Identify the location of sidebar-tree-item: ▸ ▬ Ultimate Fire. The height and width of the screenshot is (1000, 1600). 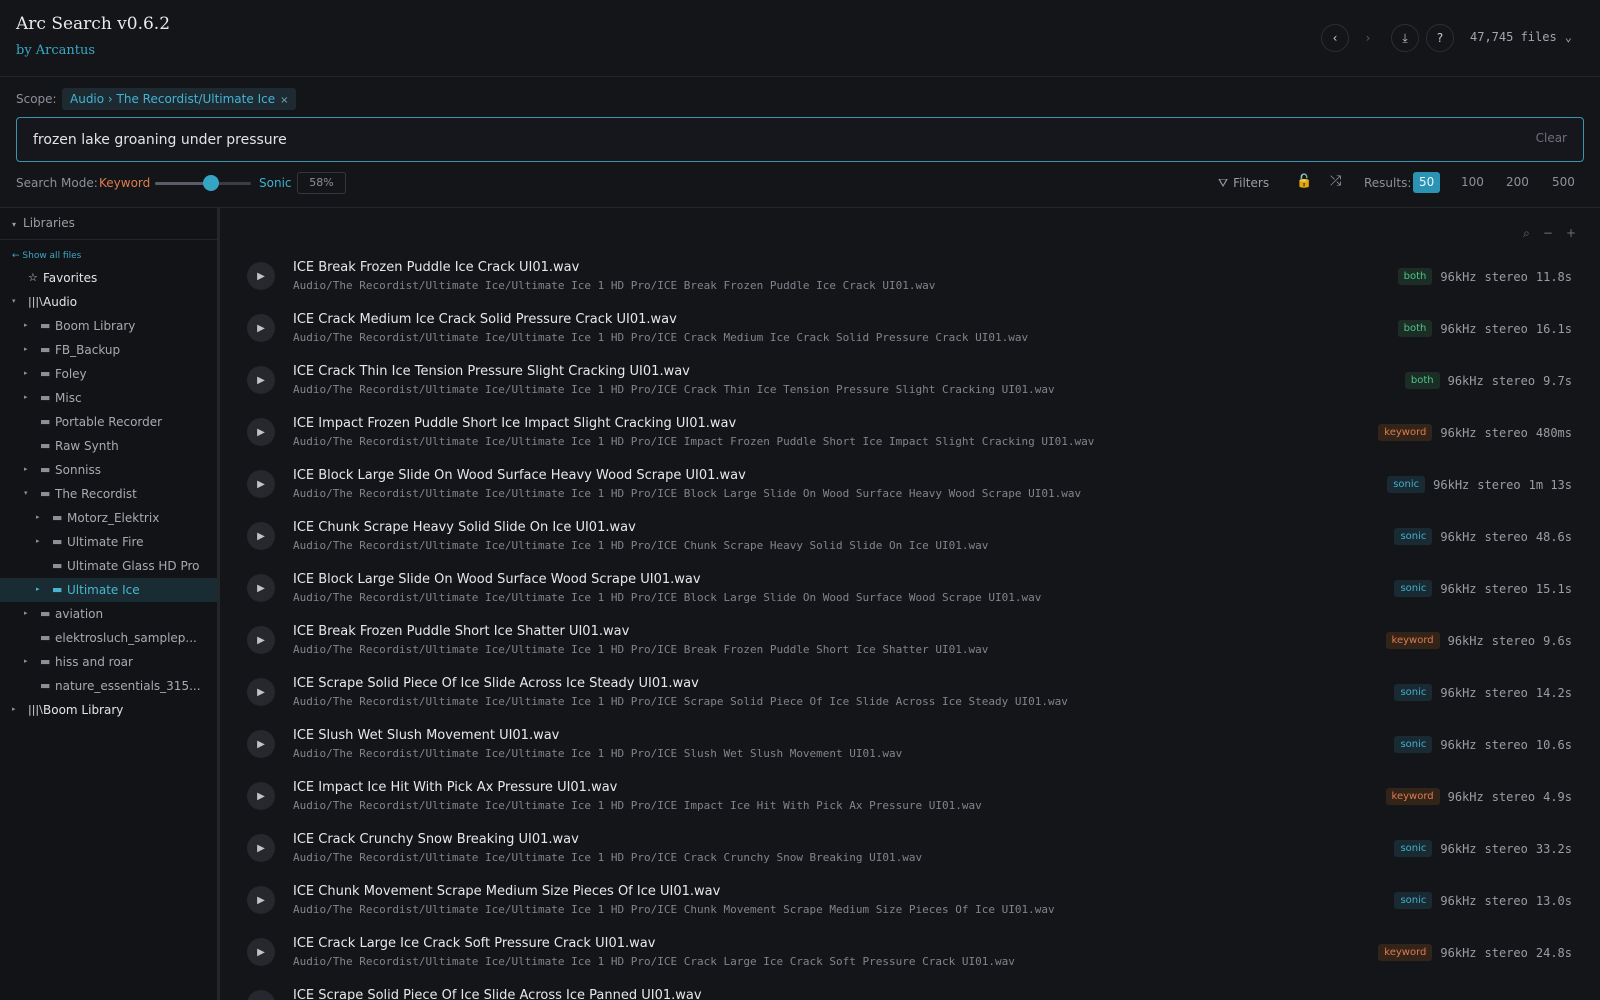
(108, 542).